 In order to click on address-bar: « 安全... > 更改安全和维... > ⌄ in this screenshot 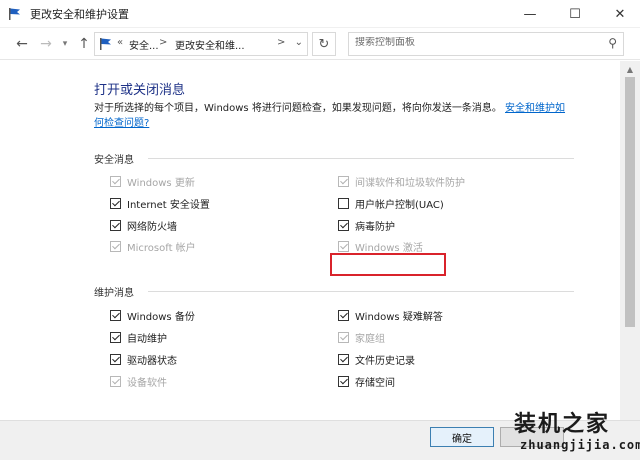, I will do `click(201, 44)`.